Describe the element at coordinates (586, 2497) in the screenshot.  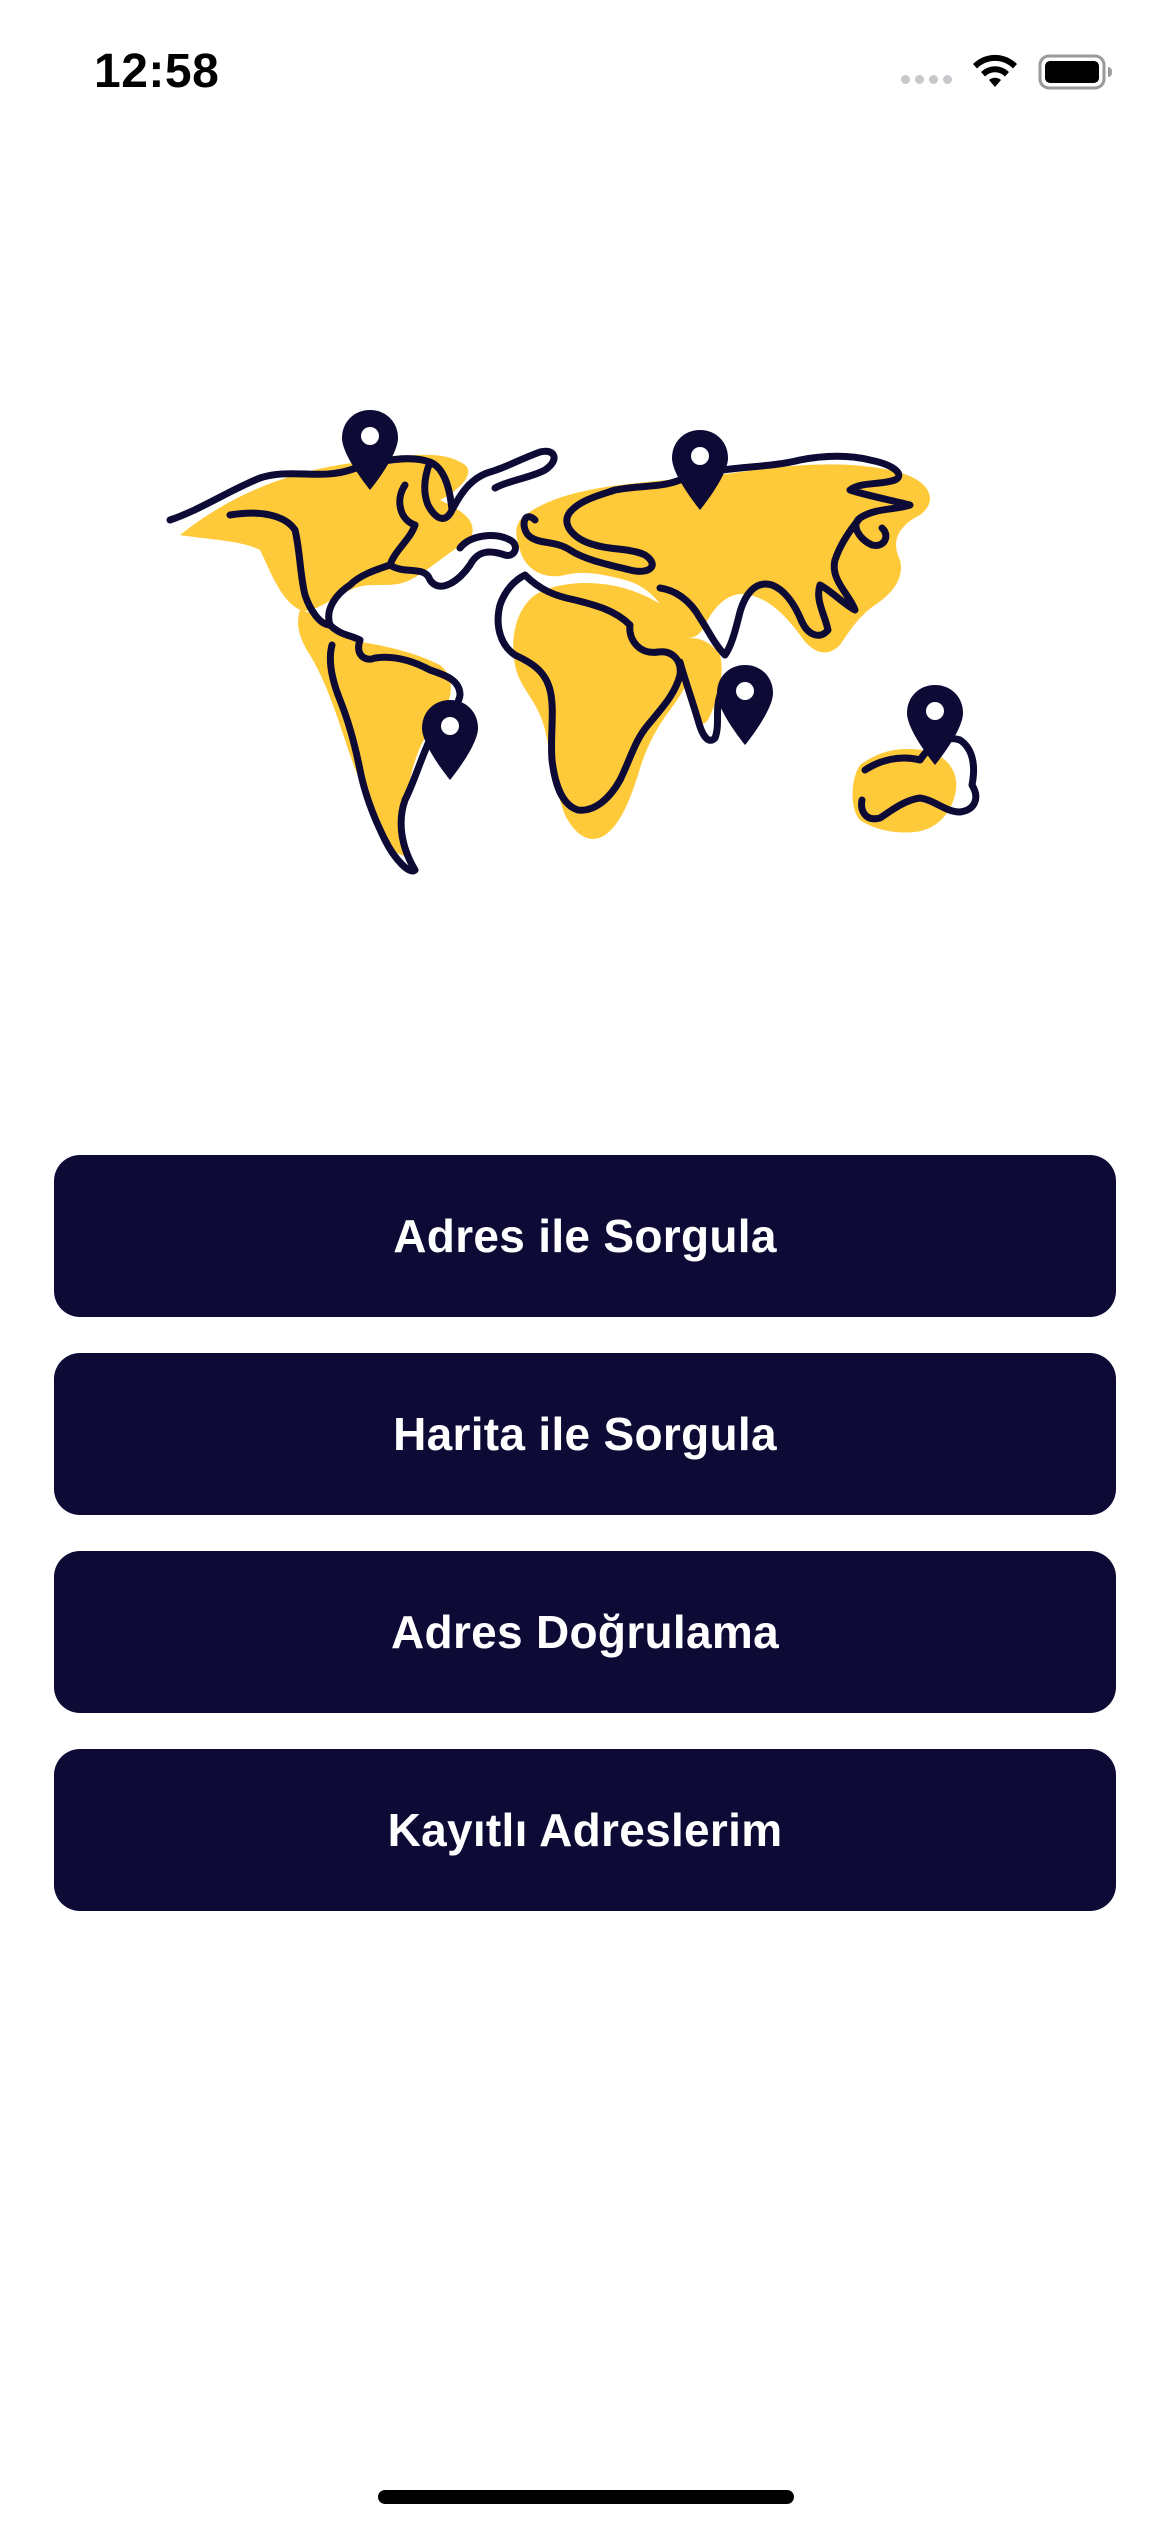
I see `home-indicator` at that location.